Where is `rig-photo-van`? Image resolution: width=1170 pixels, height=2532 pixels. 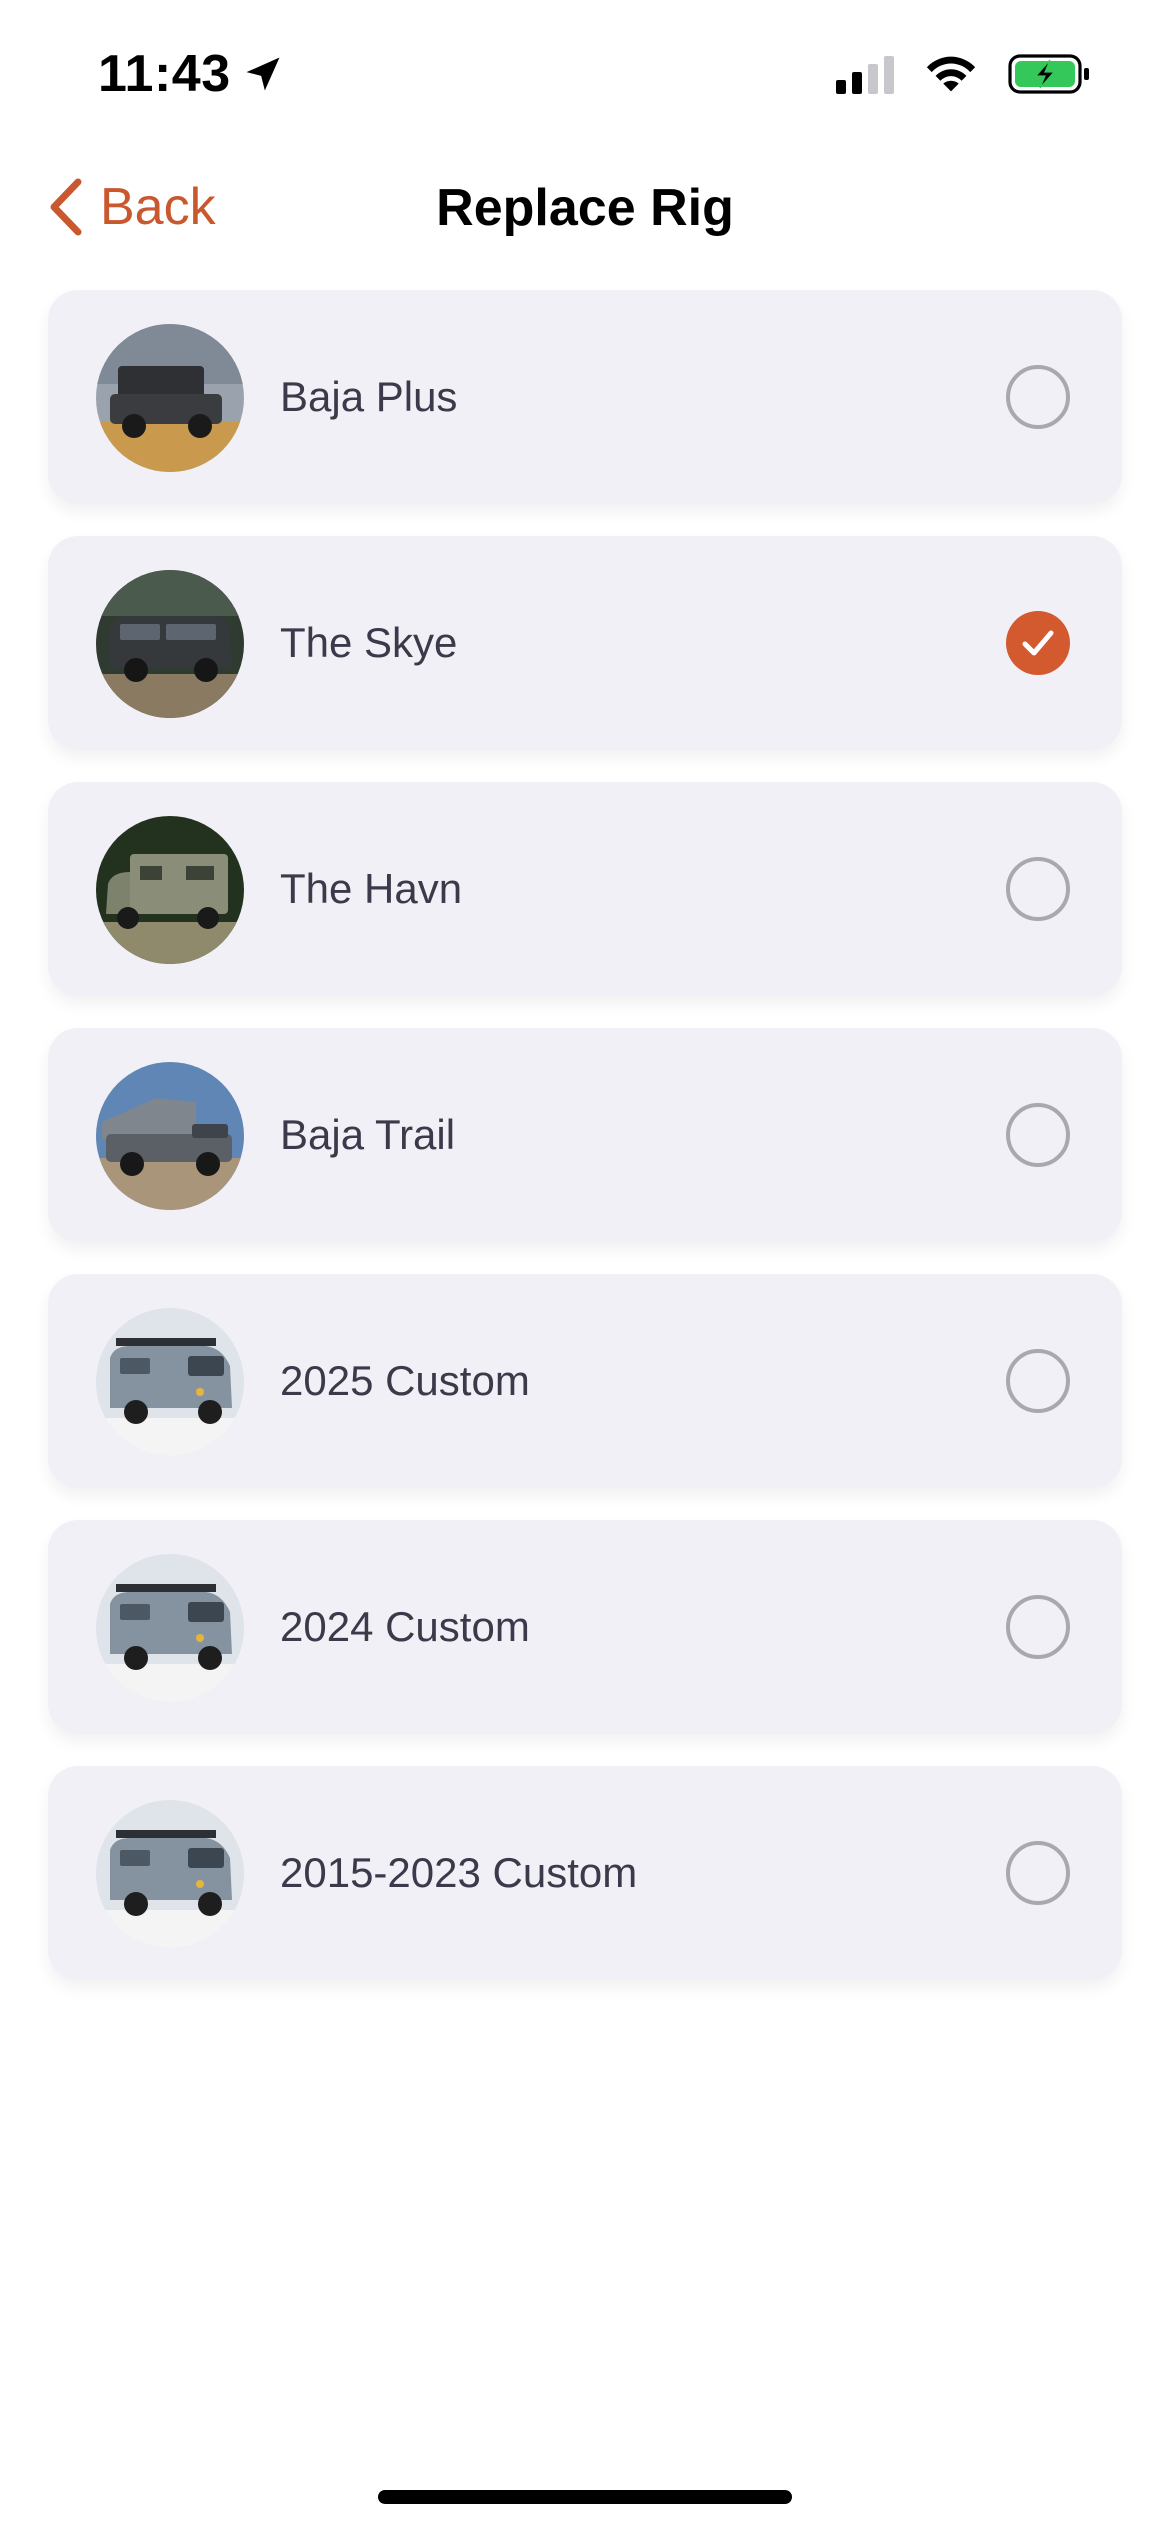
rig-photo-van is located at coordinates (170, 644).